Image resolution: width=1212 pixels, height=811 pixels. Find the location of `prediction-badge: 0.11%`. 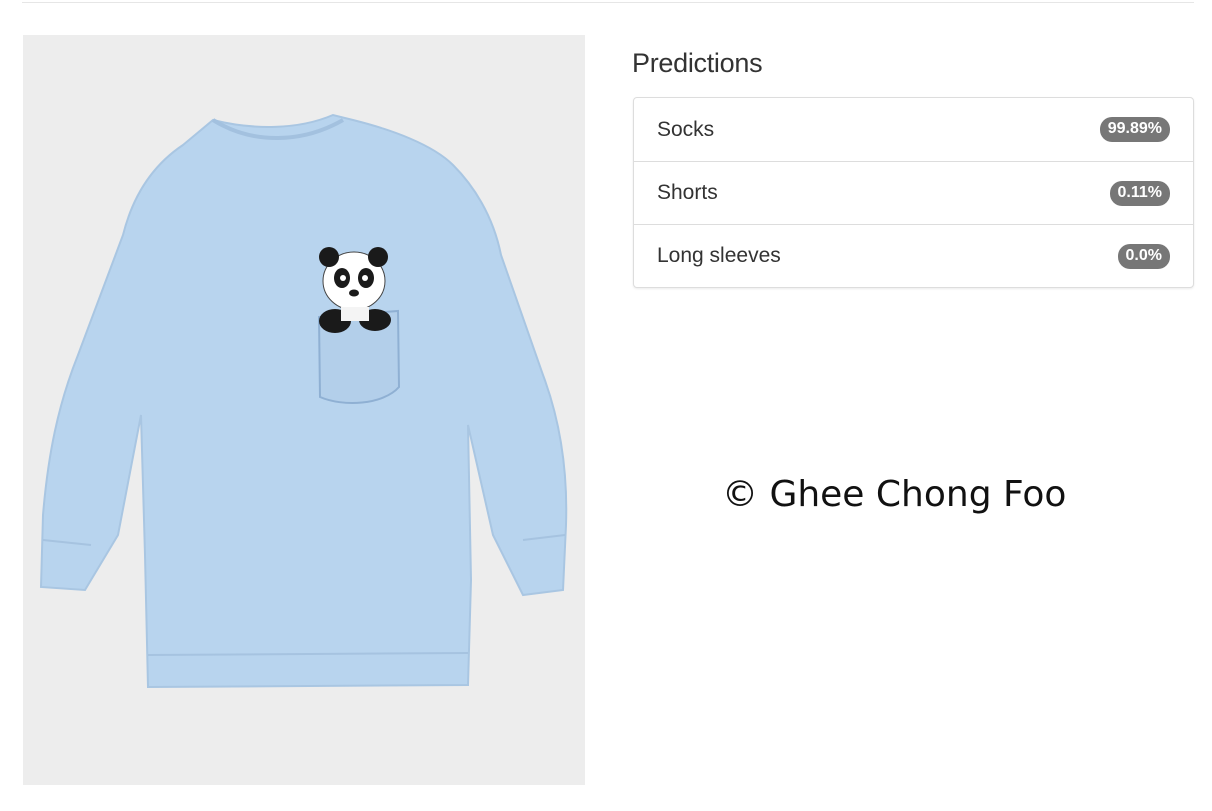

prediction-badge: 0.11% is located at coordinates (1139, 193).